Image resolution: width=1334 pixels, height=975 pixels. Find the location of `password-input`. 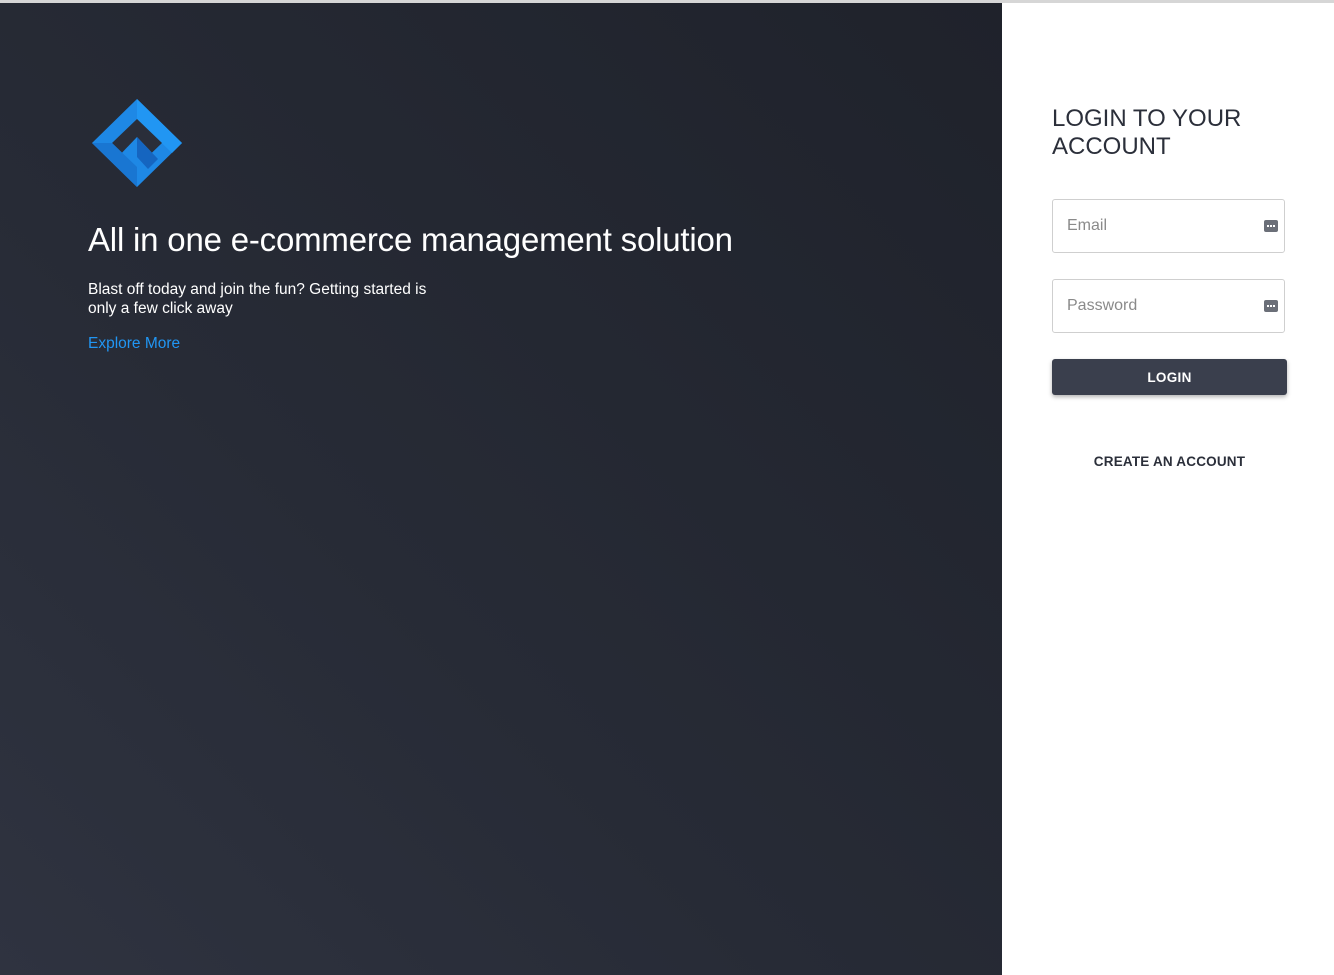

password-input is located at coordinates (1168, 306).